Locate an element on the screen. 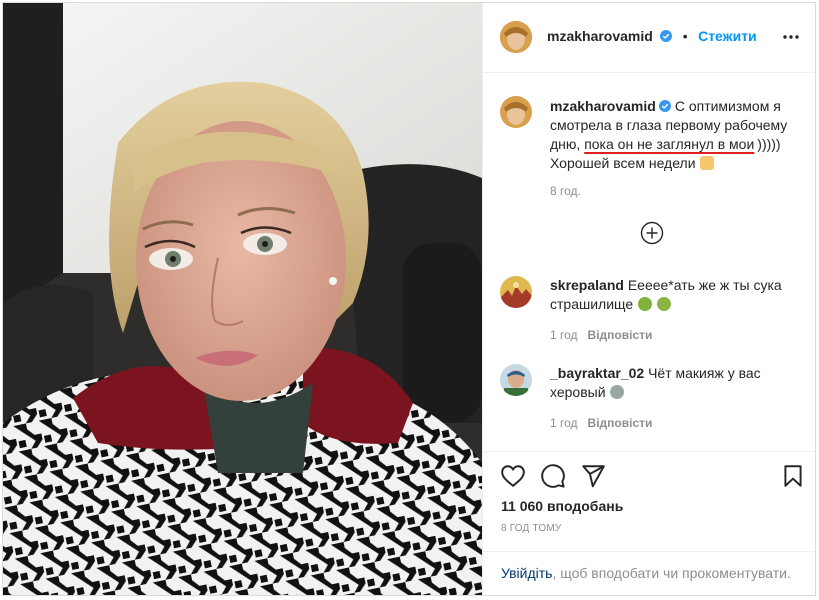 This screenshot has width=819, height=600. post-timestamp: 8 ГОД ТОМУ is located at coordinates (531, 528).